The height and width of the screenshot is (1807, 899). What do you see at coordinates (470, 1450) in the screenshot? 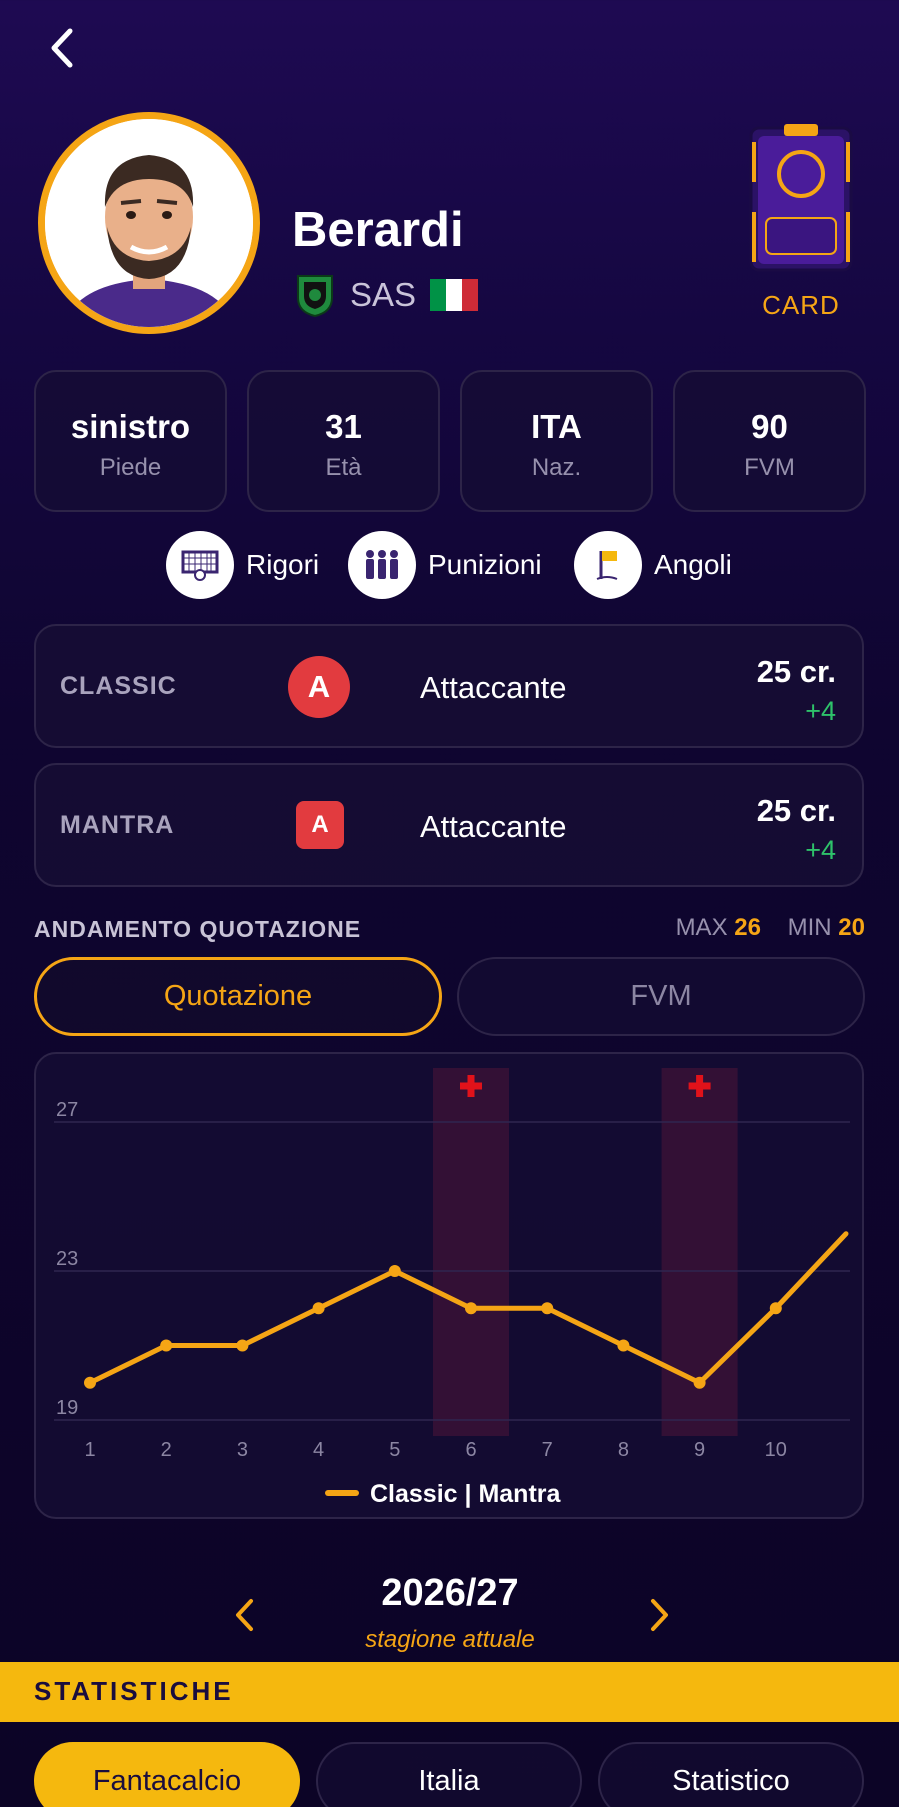
I see `x-tick-label: 6` at bounding box center [470, 1450].